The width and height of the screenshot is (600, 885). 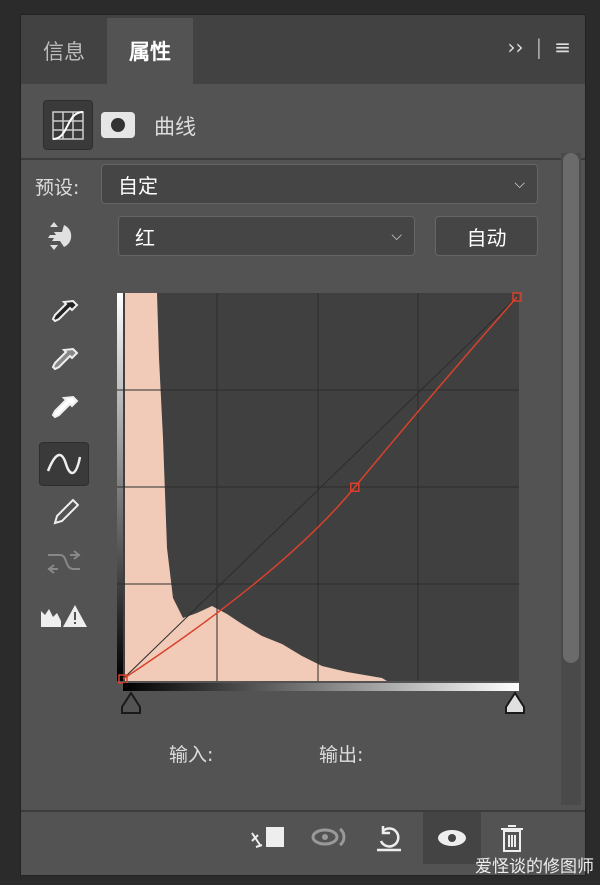 I want to click on scrollbar, so click(x=571, y=479).